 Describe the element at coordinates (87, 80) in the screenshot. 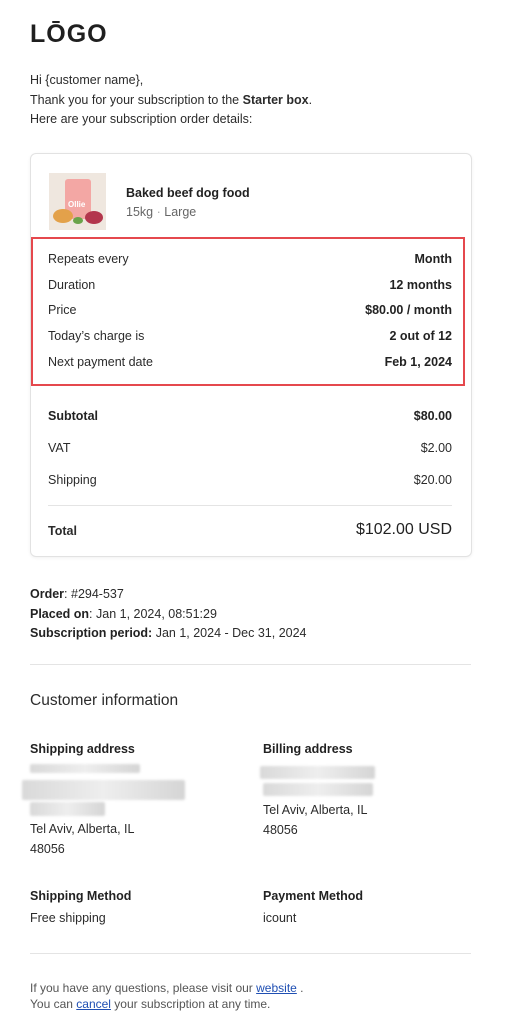

I see `greeting: Hi {customer name},` at that location.